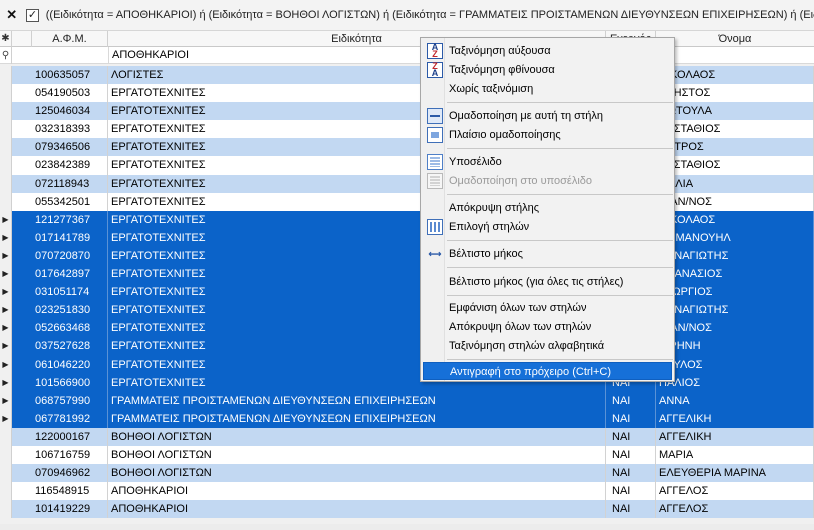 Image resolution: width=814 pixels, height=530 pixels. Describe the element at coordinates (407, 237) in the screenshot. I see `table-row: ▶017141789ΕΡΓΑΤΟΤΕΧΝΙΤΕΣΝΑΙΕΜΜΑΝΟΥΗΛ` at that location.